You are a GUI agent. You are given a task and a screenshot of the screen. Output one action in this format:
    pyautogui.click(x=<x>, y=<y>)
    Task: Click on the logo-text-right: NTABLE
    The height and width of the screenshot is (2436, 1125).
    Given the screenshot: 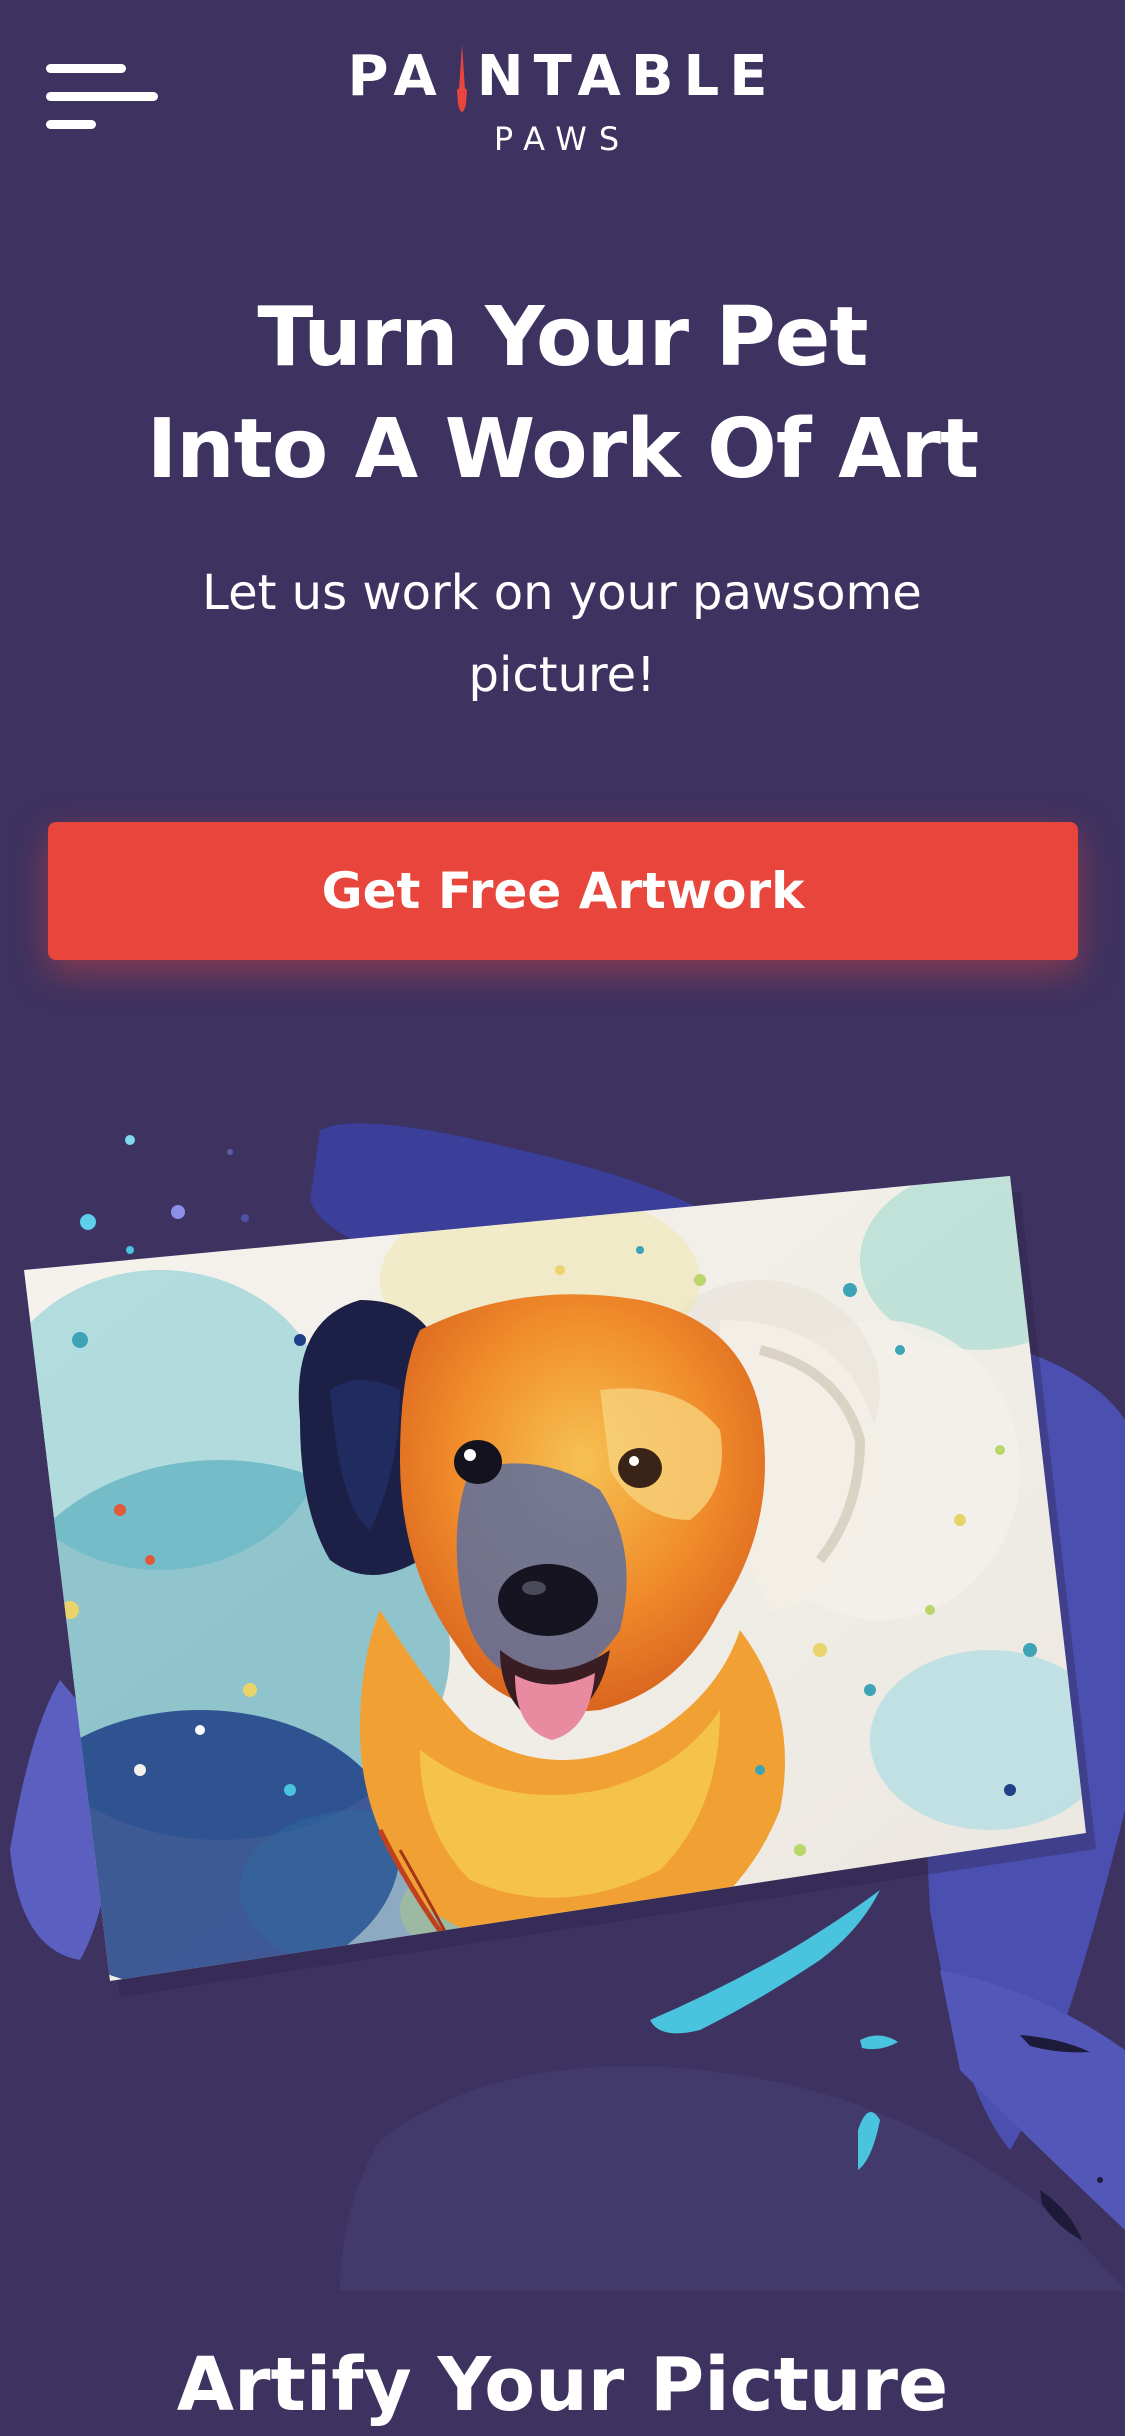 What is the action you would take?
    pyautogui.click(x=627, y=76)
    